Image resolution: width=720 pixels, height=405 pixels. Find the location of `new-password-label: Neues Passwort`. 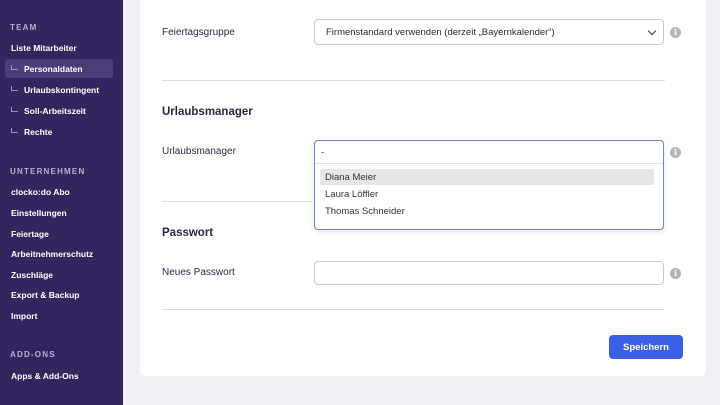

new-password-label: Neues Passwort is located at coordinates (198, 272).